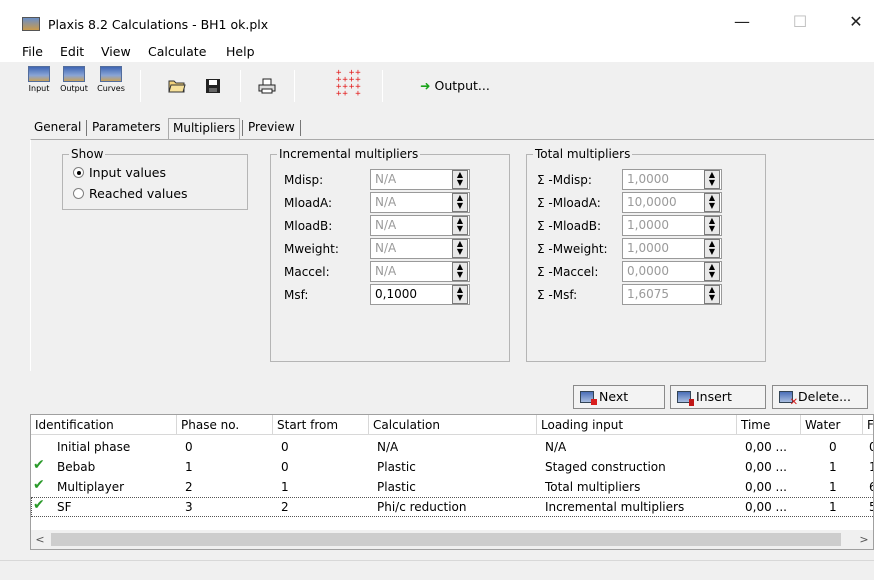 Image resolution: width=874 pixels, height=580 pixels. Describe the element at coordinates (76, 467) in the screenshot. I see `cell-id: Bebab` at that location.